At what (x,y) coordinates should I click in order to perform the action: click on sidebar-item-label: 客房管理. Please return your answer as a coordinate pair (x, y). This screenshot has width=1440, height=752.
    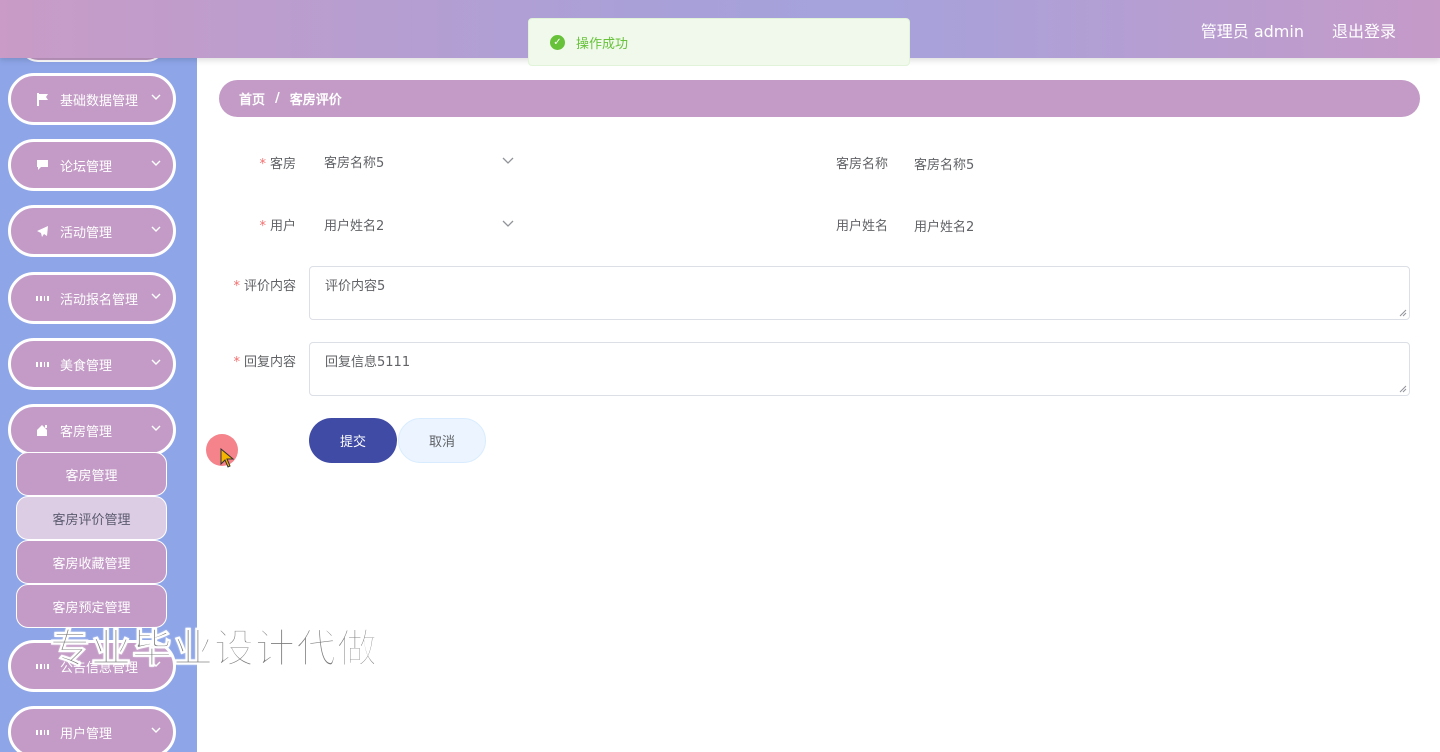
    Looking at the image, I should click on (86, 432).